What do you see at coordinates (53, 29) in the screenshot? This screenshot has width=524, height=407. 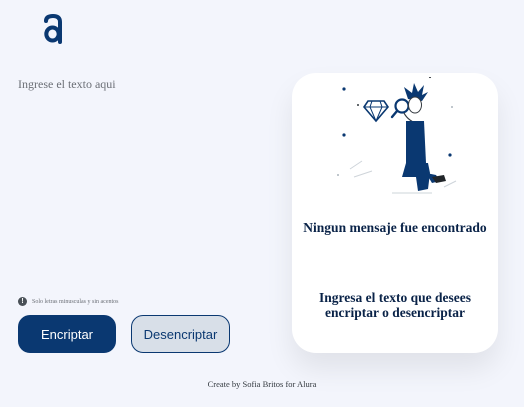 I see `alura-logo-icon` at bounding box center [53, 29].